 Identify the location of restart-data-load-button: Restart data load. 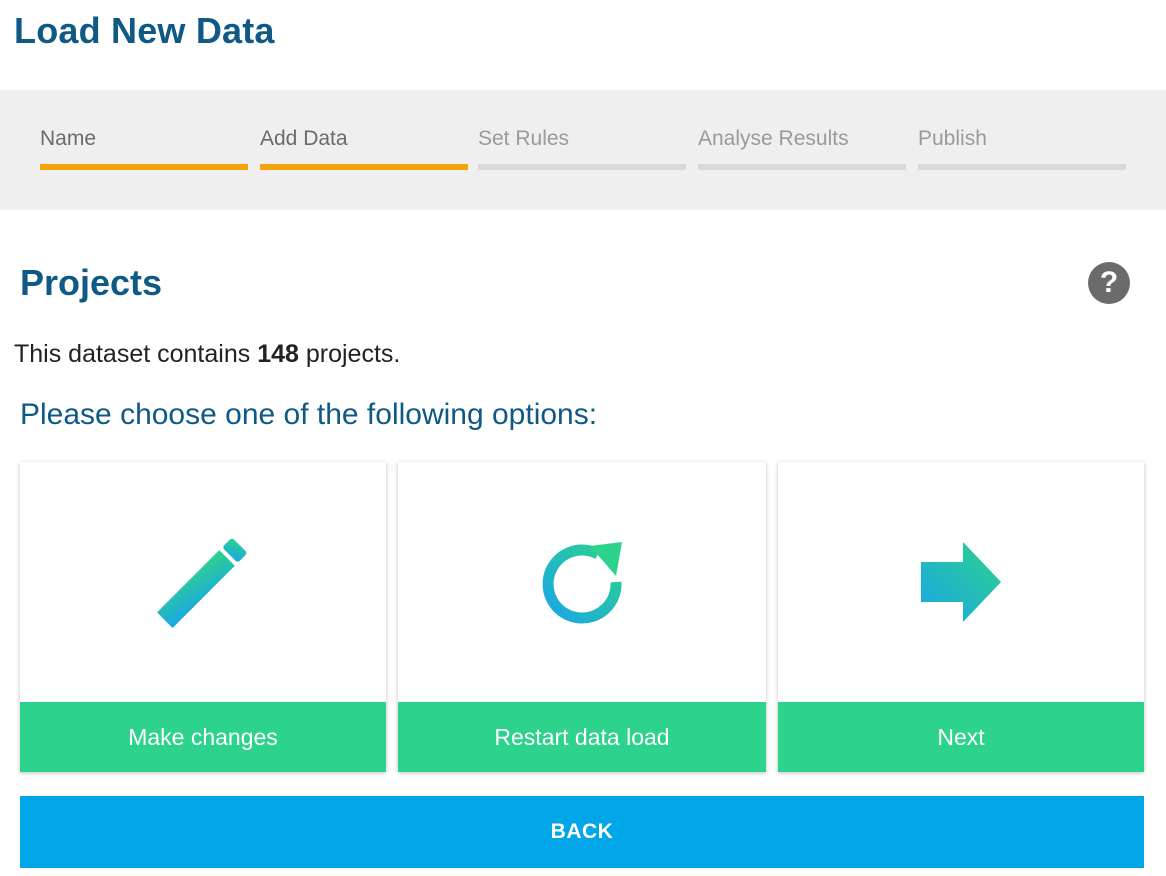
(582, 737).